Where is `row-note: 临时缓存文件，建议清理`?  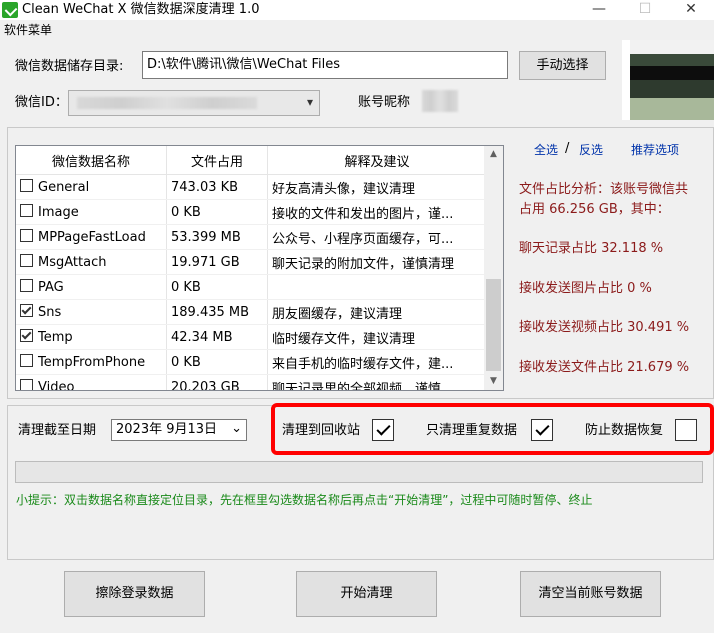 row-note: 临时缓存文件，建议清理 is located at coordinates (377, 337).